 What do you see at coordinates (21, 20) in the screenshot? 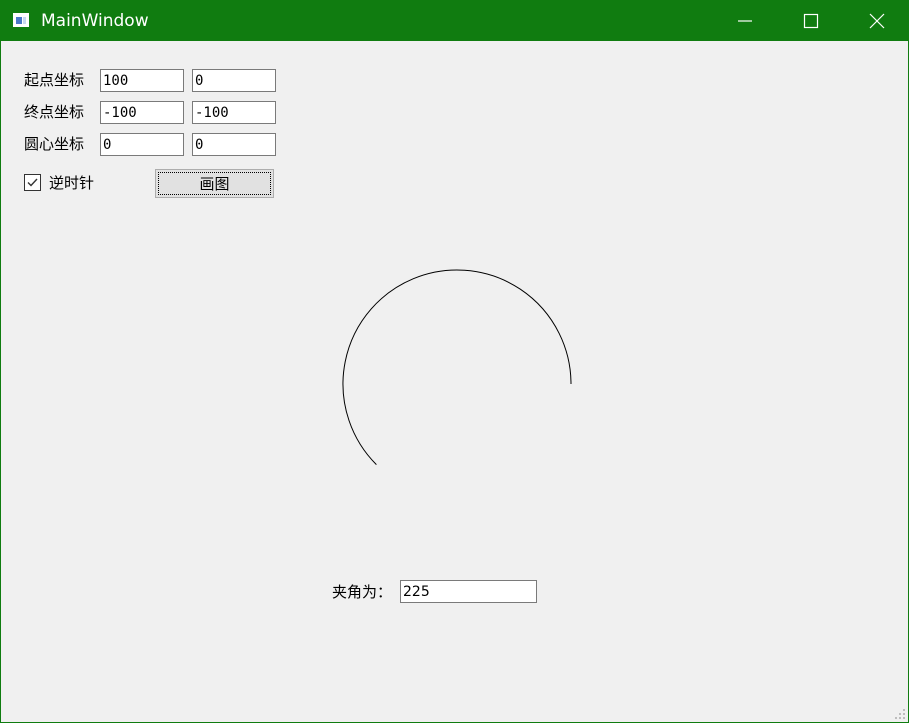
I see `app-window-icon` at bounding box center [21, 20].